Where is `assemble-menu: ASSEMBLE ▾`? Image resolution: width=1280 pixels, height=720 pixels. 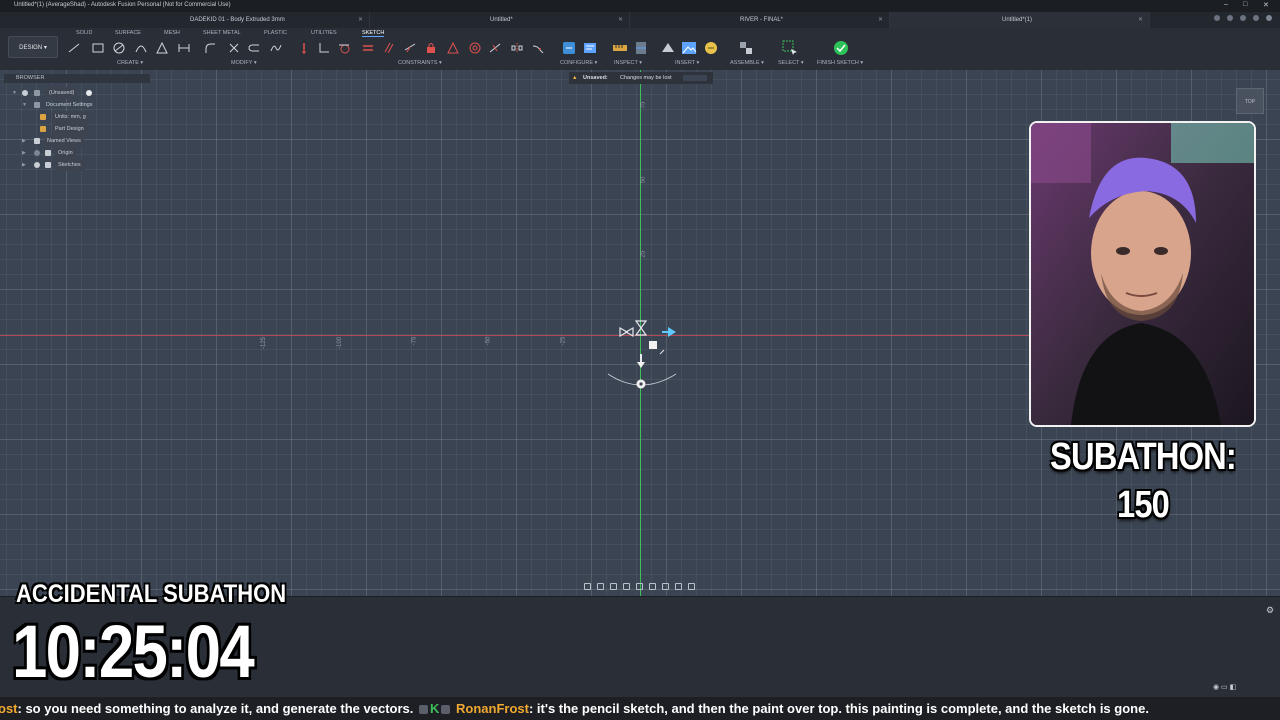 assemble-menu: ASSEMBLE ▾ is located at coordinates (747, 63).